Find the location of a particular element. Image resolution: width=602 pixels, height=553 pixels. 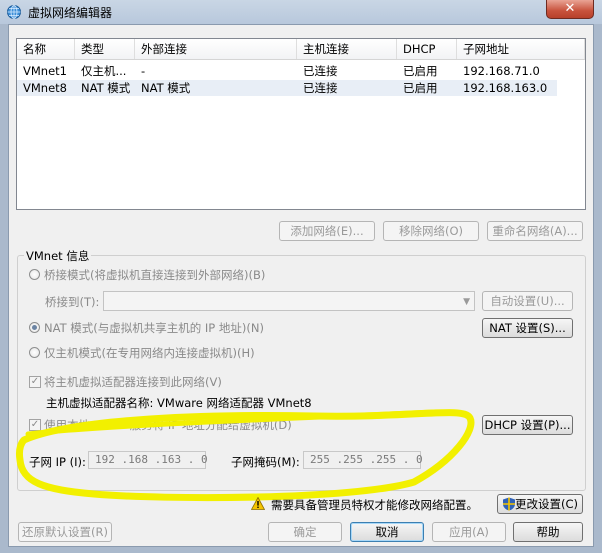

help-button: 帮助 is located at coordinates (548, 532).